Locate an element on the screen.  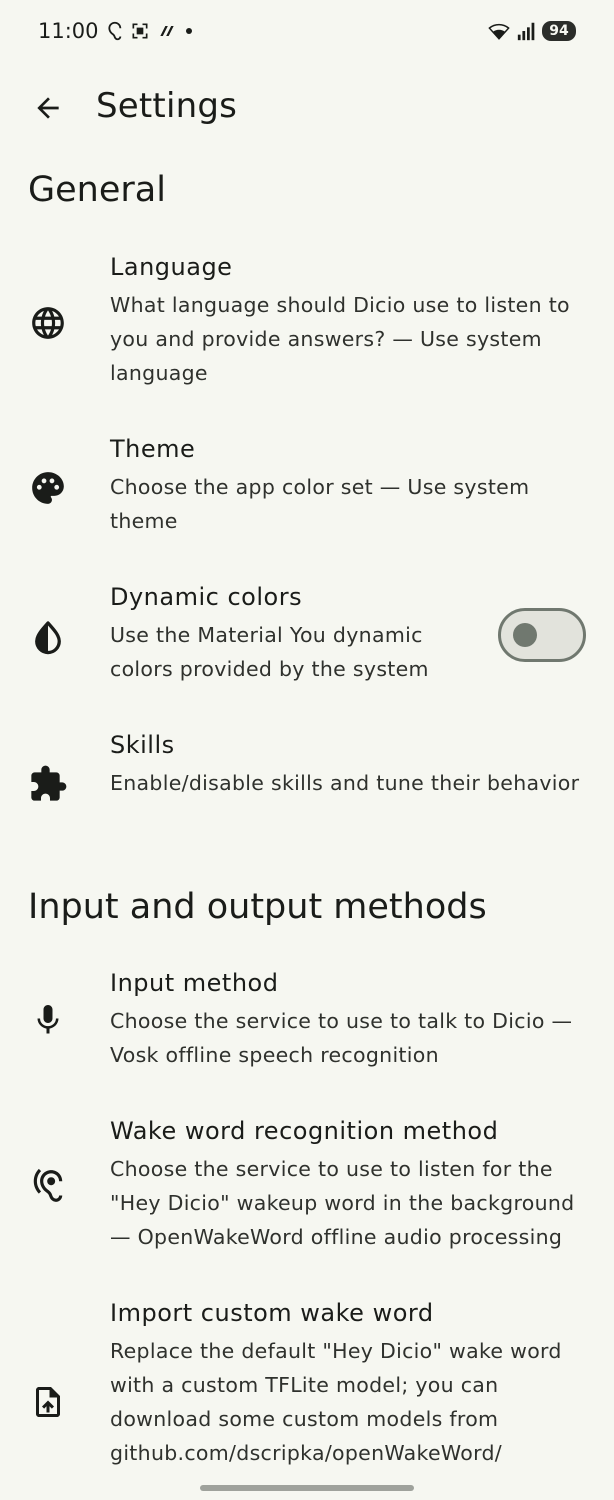
pref-skills-title: Skills is located at coordinates (142, 745).